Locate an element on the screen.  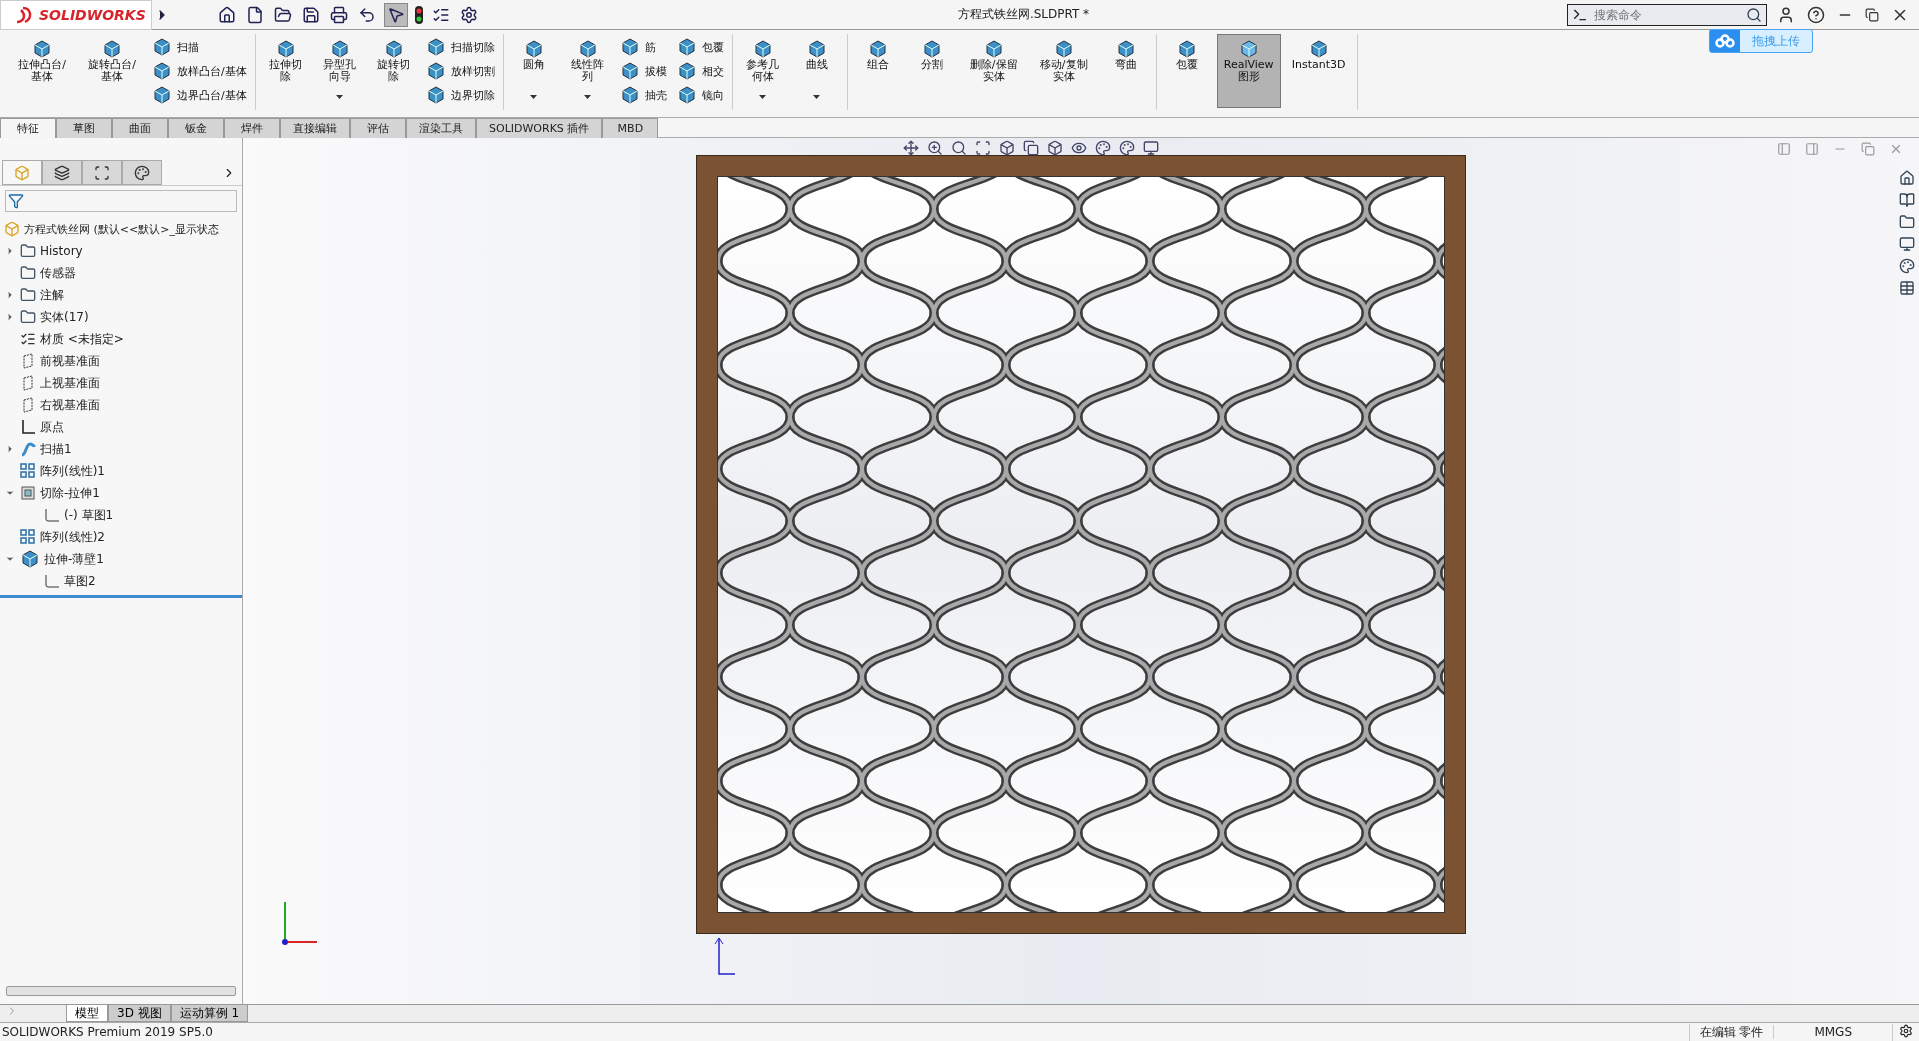
tree-item: (-) 草图1 is located at coordinates (89, 515).